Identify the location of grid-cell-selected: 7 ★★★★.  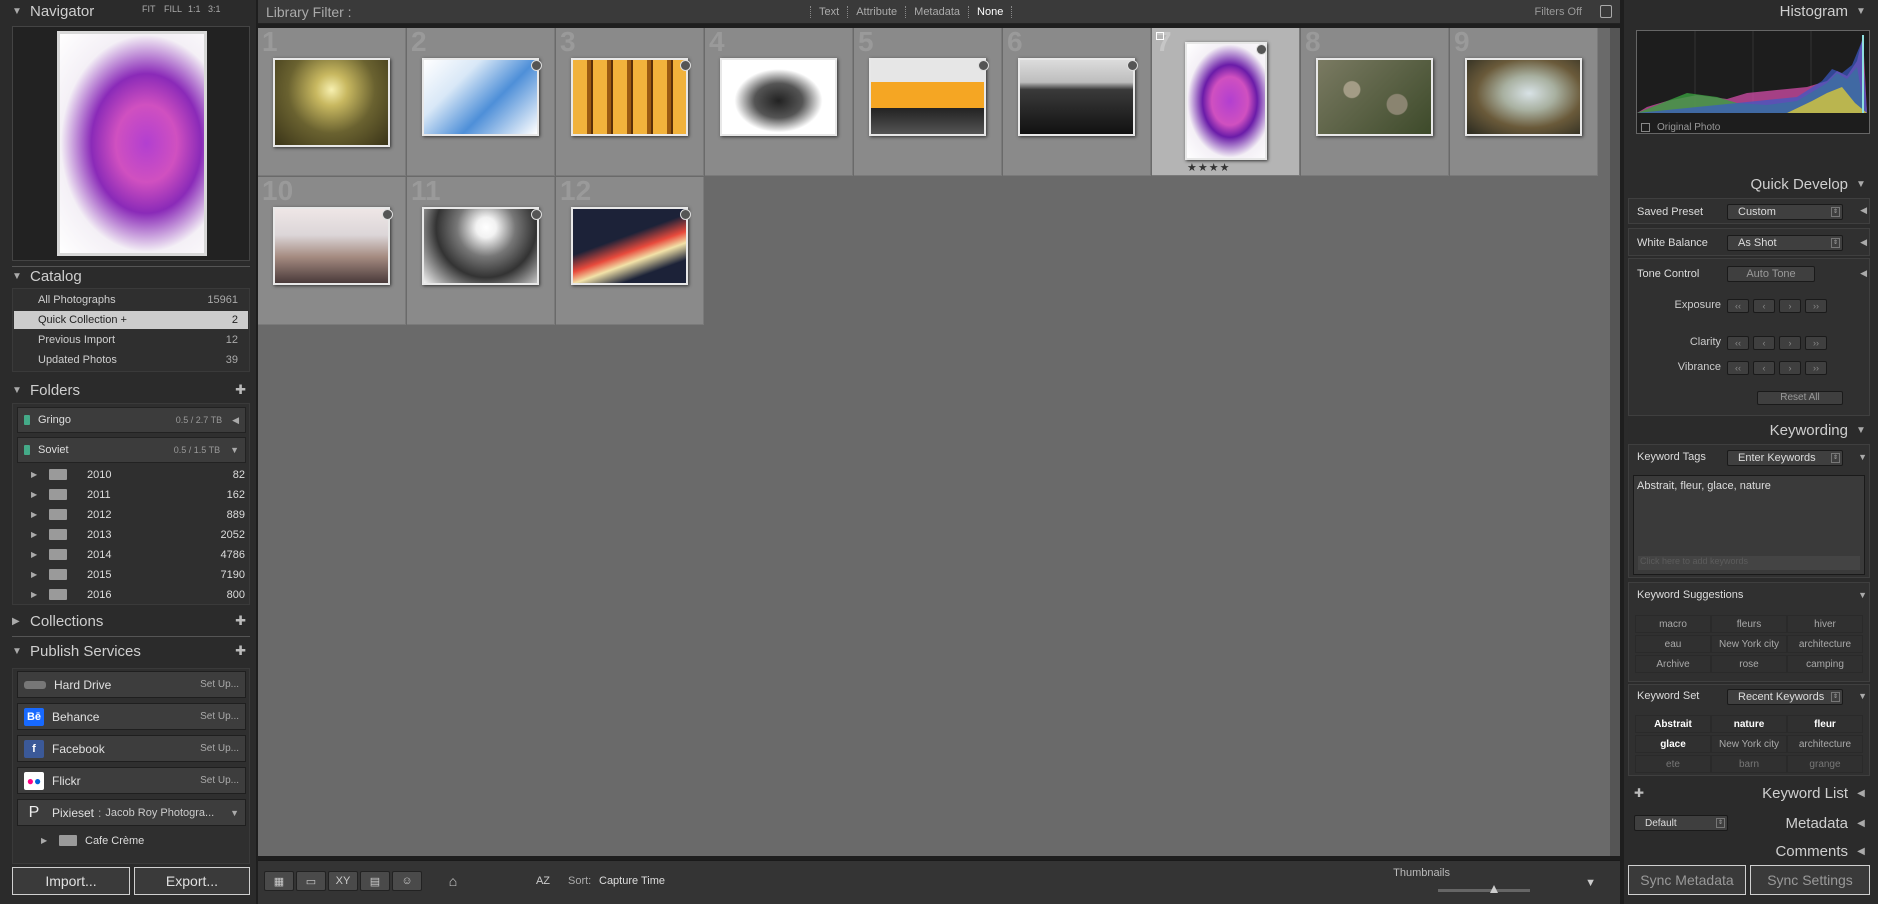
(1226, 101).